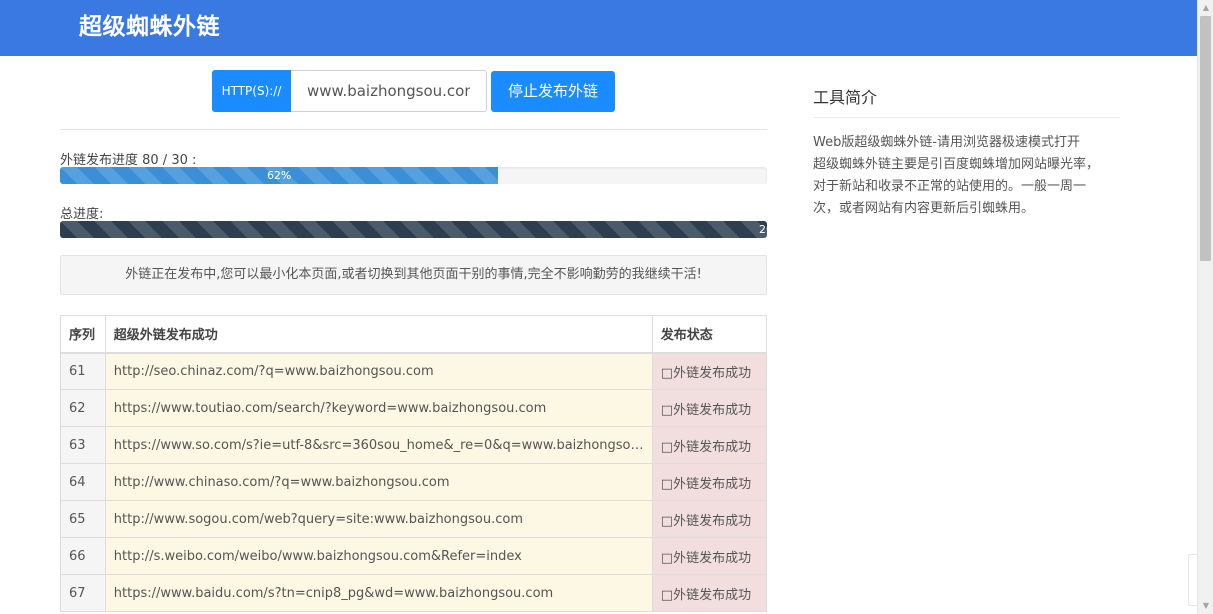  Describe the element at coordinates (709, 334) in the screenshot. I see `header-status: 发布状态` at that location.